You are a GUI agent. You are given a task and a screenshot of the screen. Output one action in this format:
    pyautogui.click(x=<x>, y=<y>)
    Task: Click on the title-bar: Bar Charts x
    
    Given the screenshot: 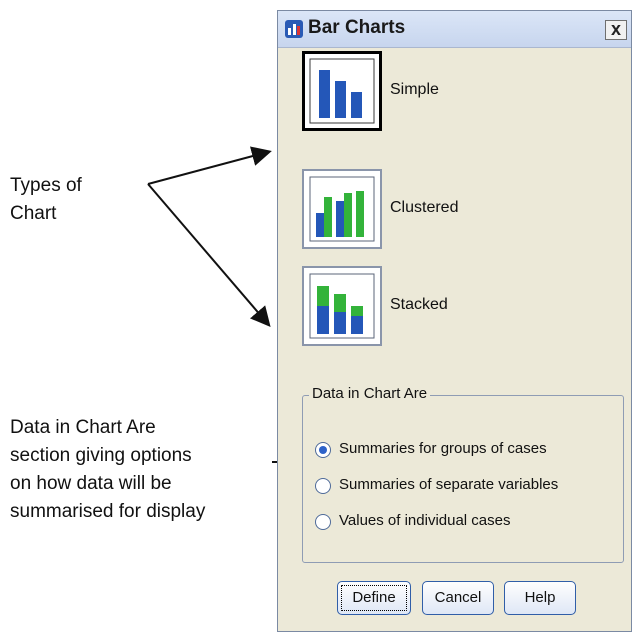 What is the action you would take?
    pyautogui.click(x=454, y=29)
    